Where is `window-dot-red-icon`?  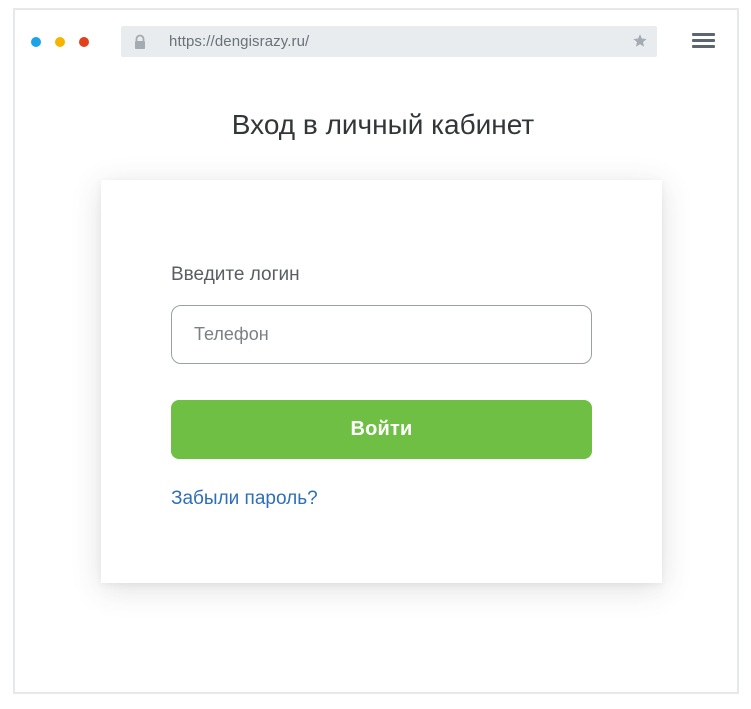 window-dot-red-icon is located at coordinates (84, 42).